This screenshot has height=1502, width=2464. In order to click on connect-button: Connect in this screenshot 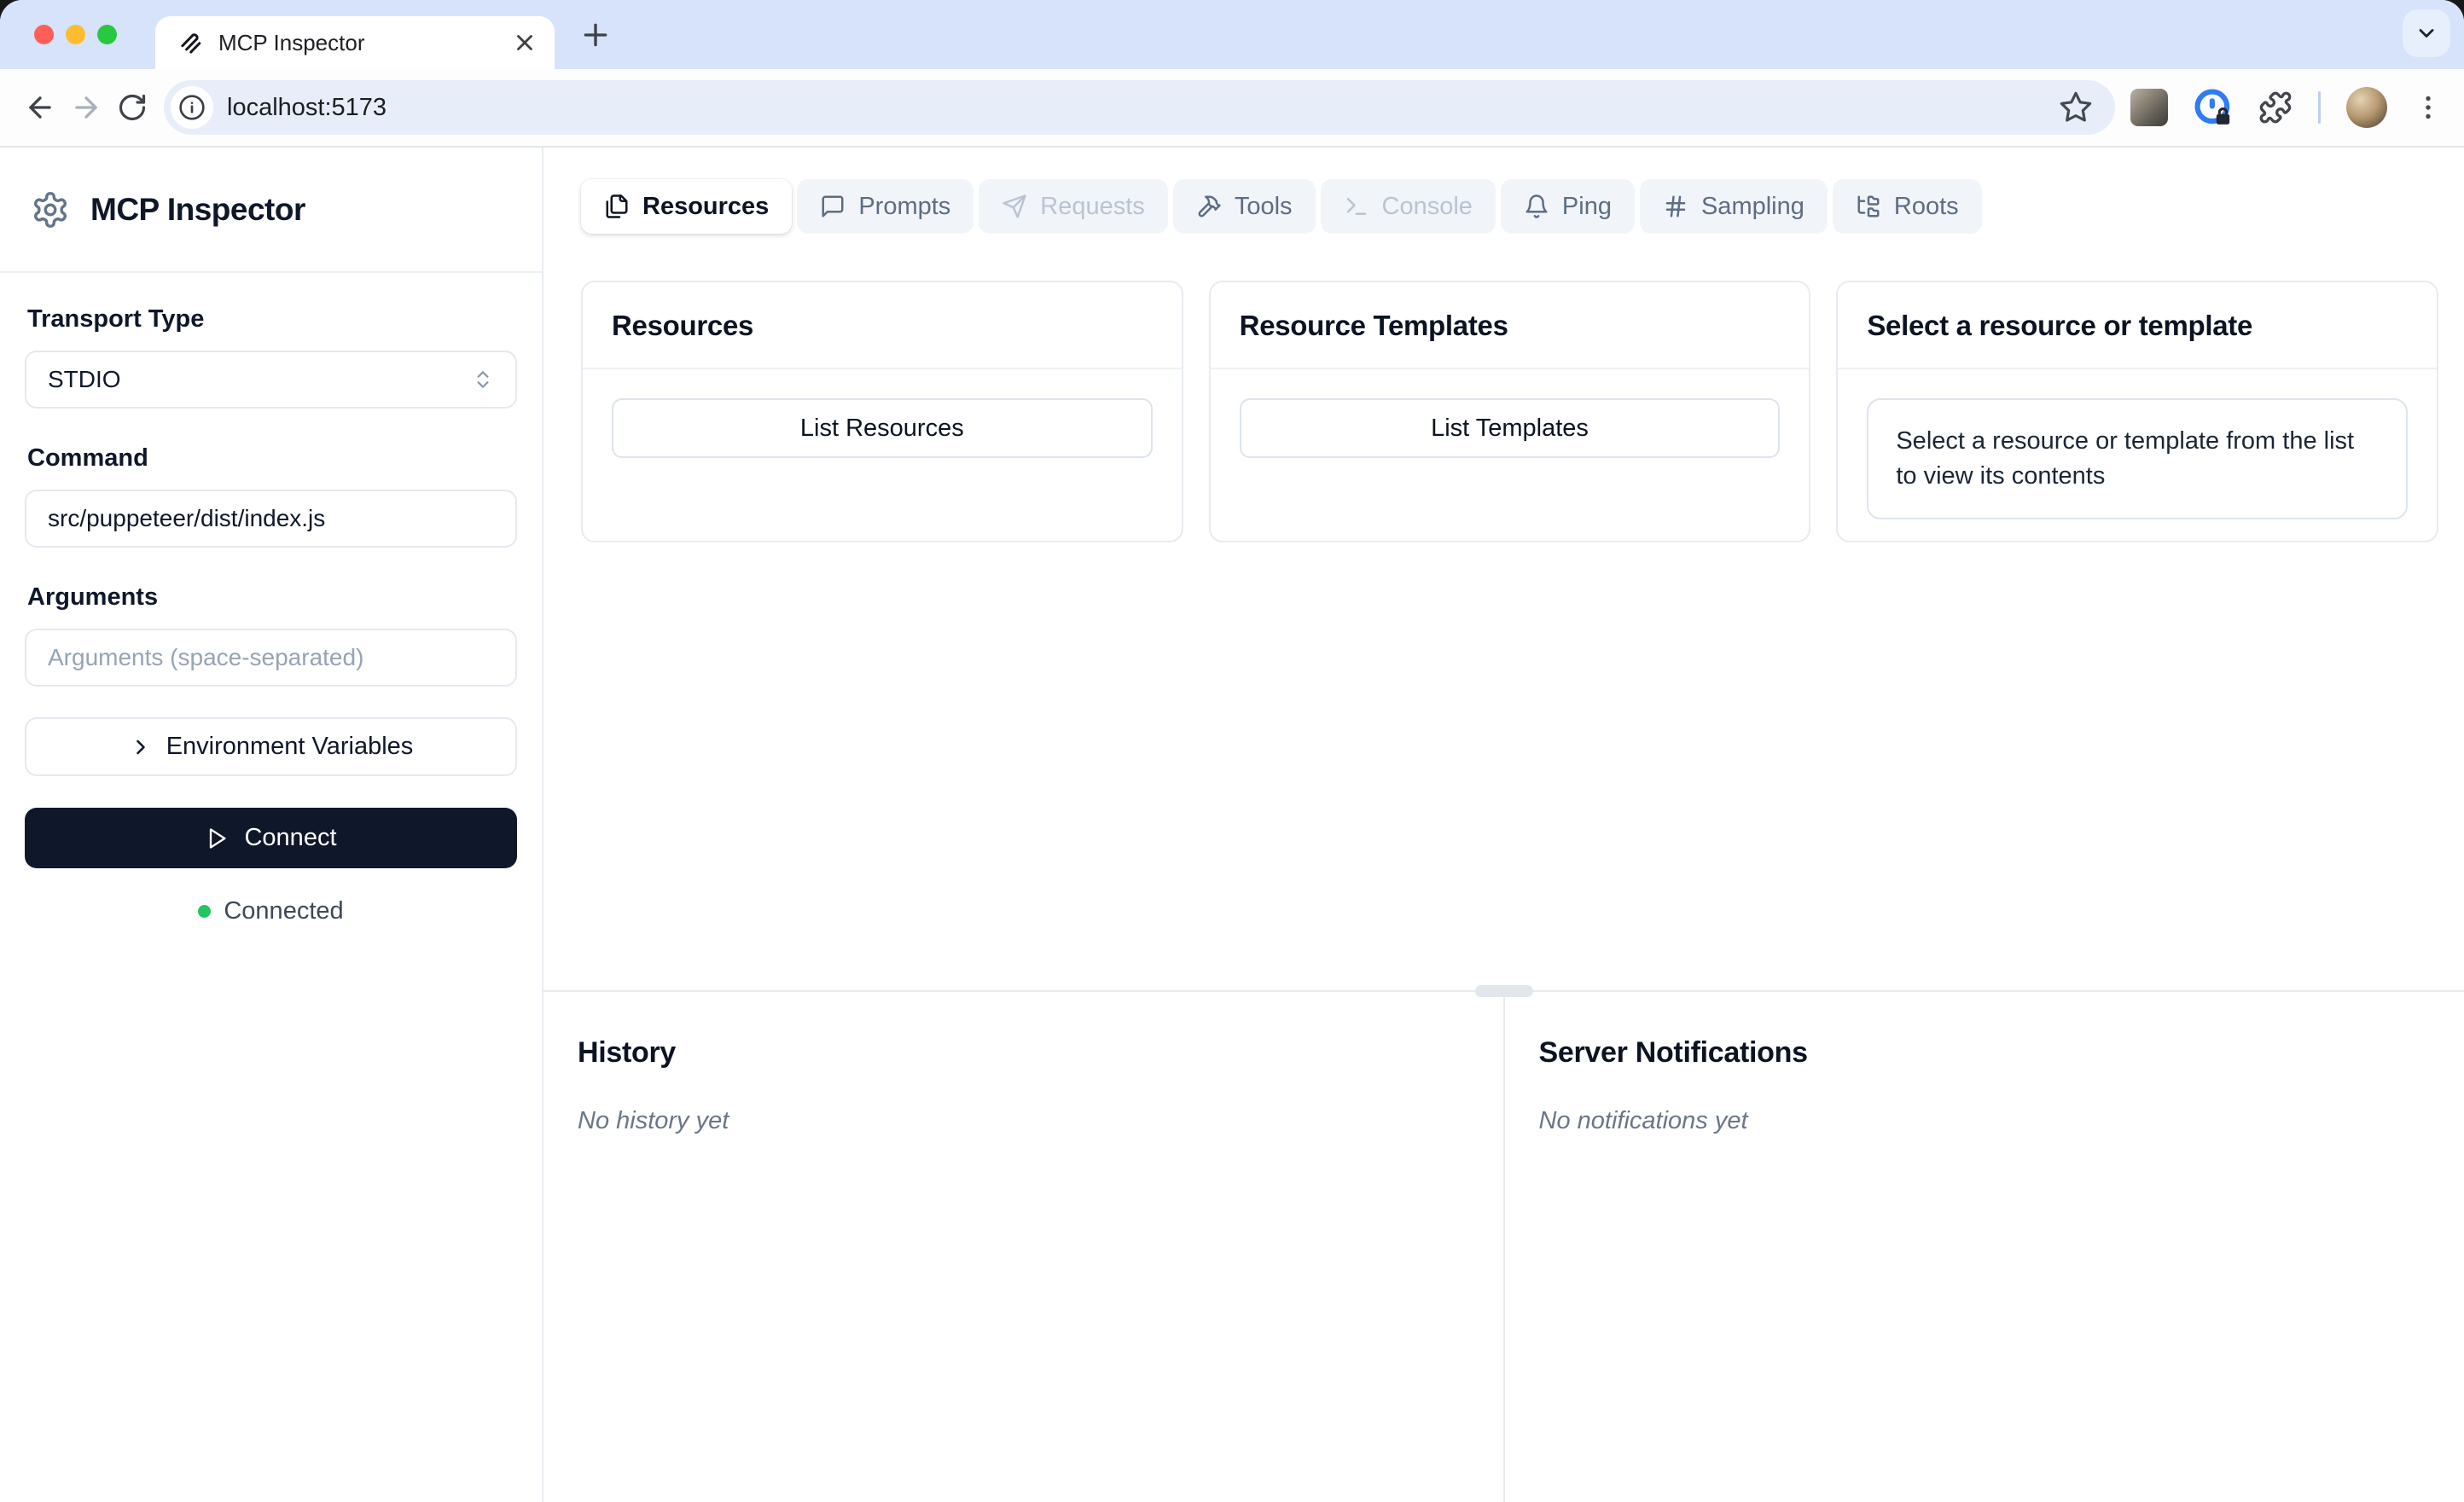, I will do `click(271, 838)`.